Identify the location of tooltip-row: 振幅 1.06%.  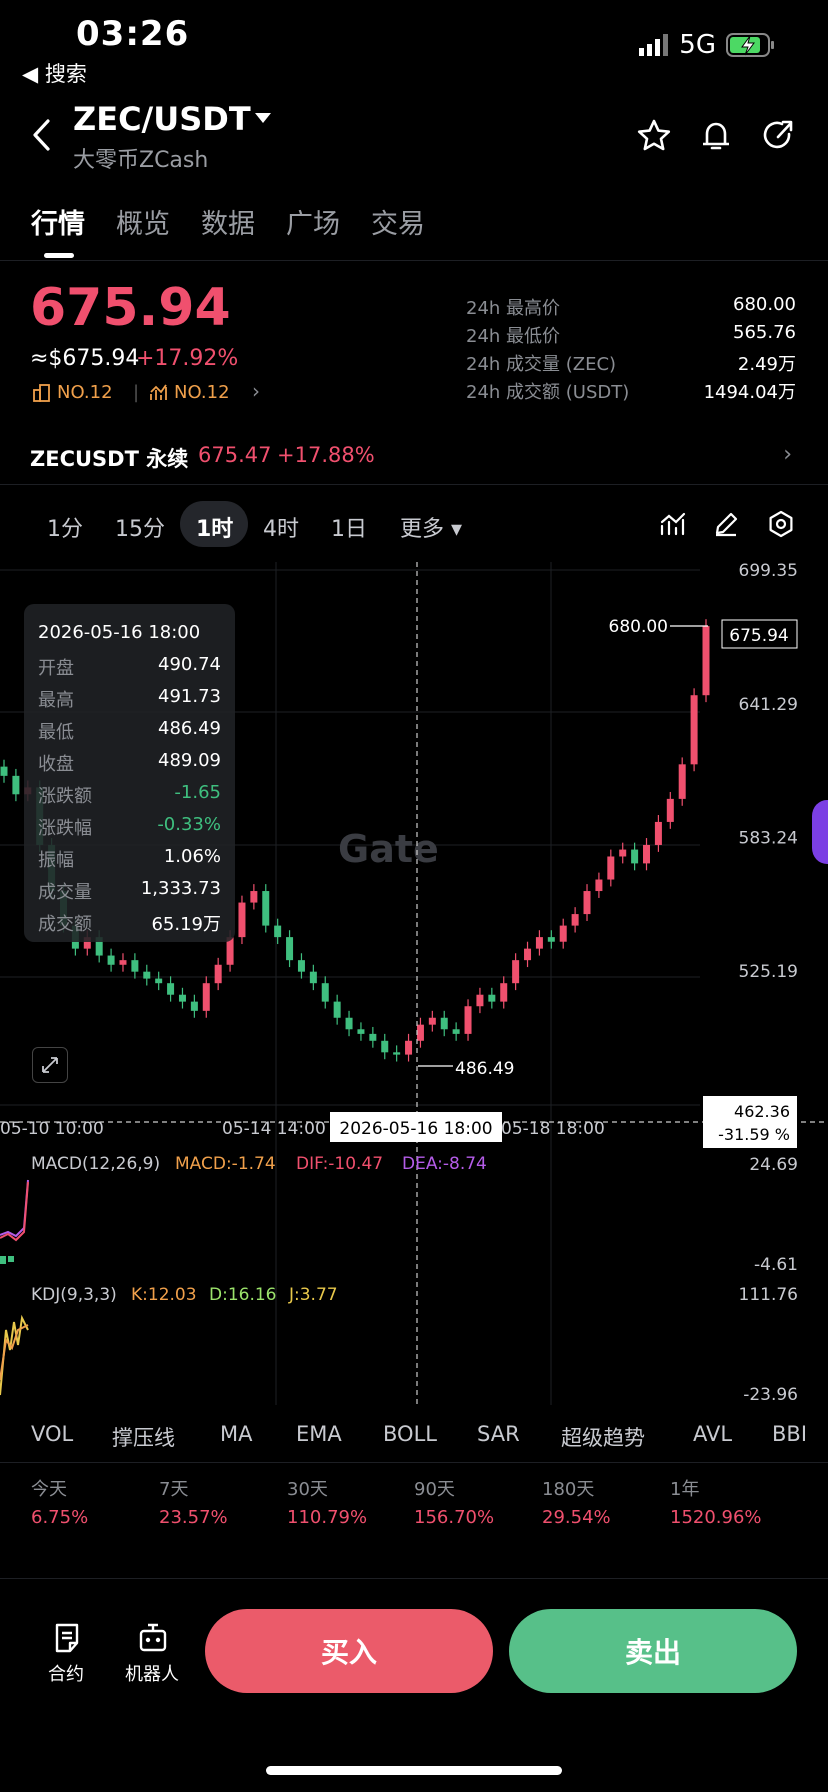
(129, 859).